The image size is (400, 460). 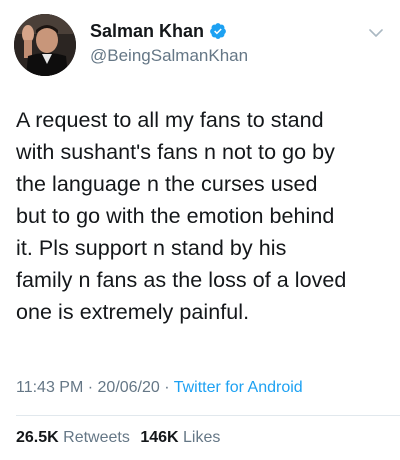 What do you see at coordinates (180, 437) in the screenshot?
I see `likes-stat: 146K Likes` at bounding box center [180, 437].